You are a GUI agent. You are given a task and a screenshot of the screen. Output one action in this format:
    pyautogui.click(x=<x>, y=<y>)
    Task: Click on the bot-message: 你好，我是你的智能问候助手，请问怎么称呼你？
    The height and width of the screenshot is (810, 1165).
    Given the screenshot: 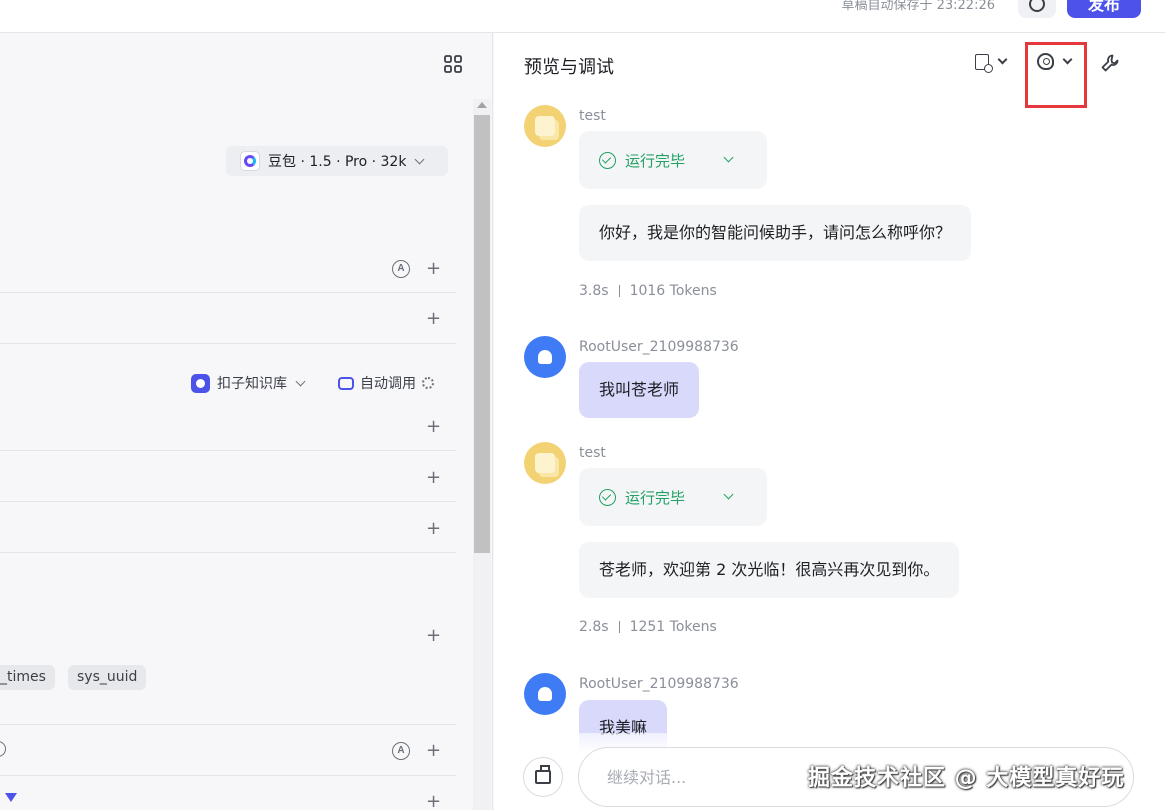 What is the action you would take?
    pyautogui.click(x=775, y=233)
    